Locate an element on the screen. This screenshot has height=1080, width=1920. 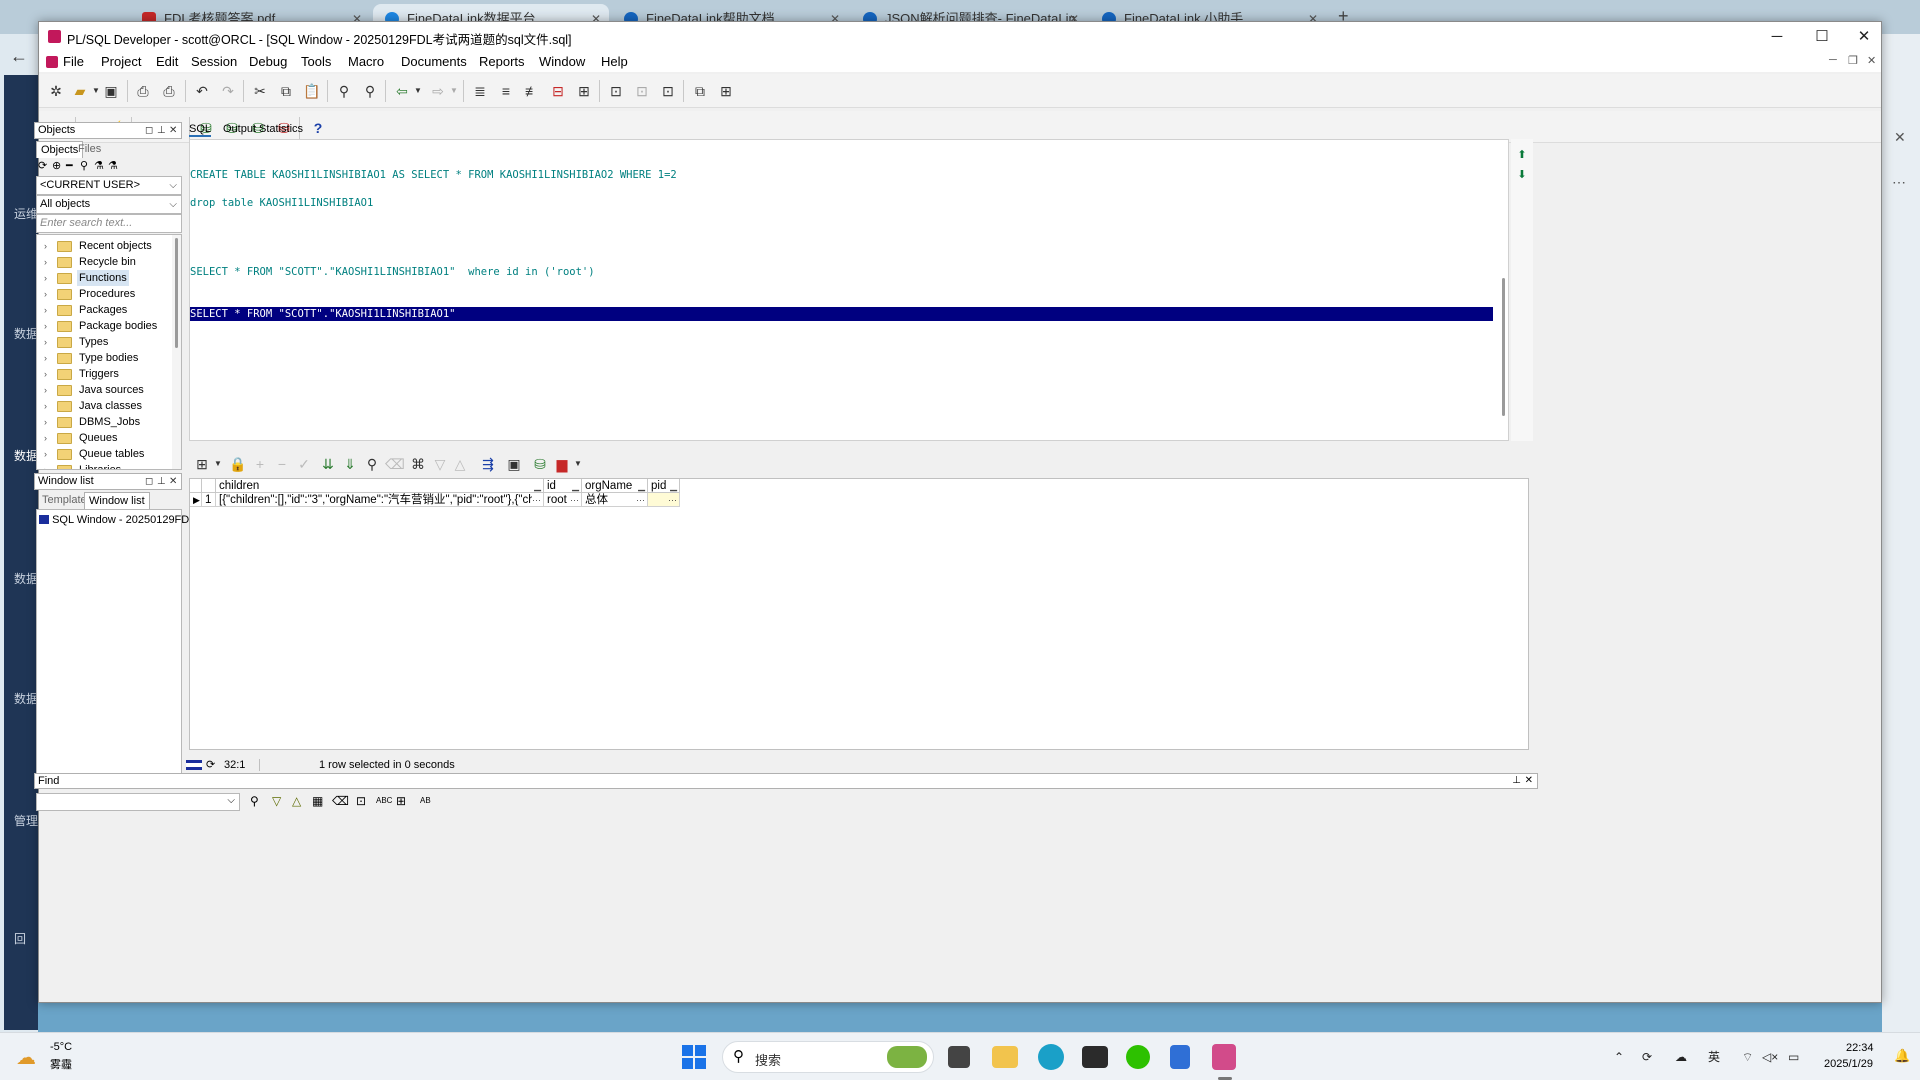
menu-debug: Debug is located at coordinates (268, 61).